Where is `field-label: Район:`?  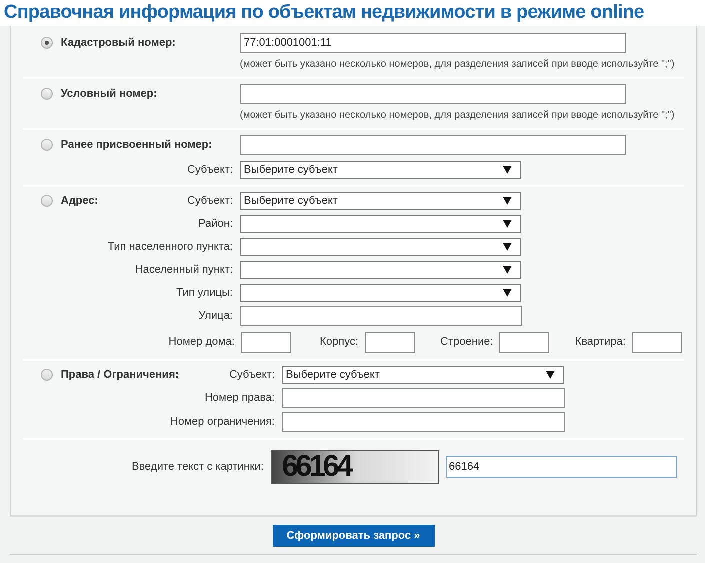
field-label: Район: is located at coordinates (215, 224).